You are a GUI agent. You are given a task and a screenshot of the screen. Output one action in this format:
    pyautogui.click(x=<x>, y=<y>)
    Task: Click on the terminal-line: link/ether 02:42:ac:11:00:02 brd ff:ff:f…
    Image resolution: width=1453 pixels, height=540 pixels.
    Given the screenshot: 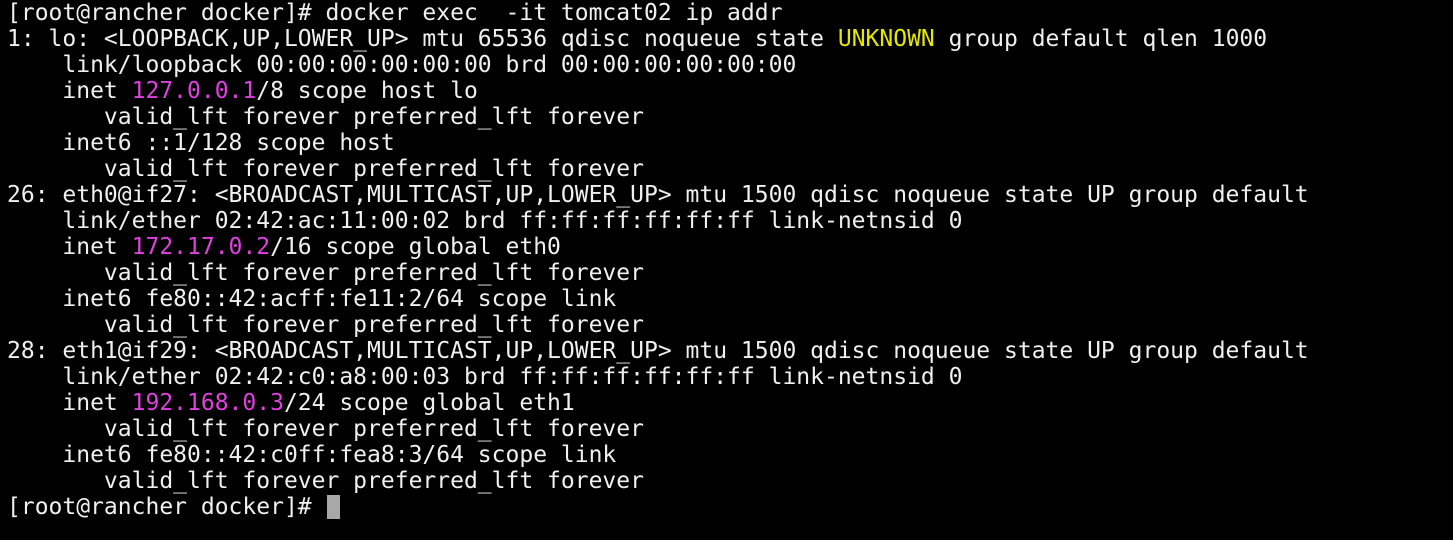 What is the action you would take?
    pyautogui.click(x=730, y=221)
    